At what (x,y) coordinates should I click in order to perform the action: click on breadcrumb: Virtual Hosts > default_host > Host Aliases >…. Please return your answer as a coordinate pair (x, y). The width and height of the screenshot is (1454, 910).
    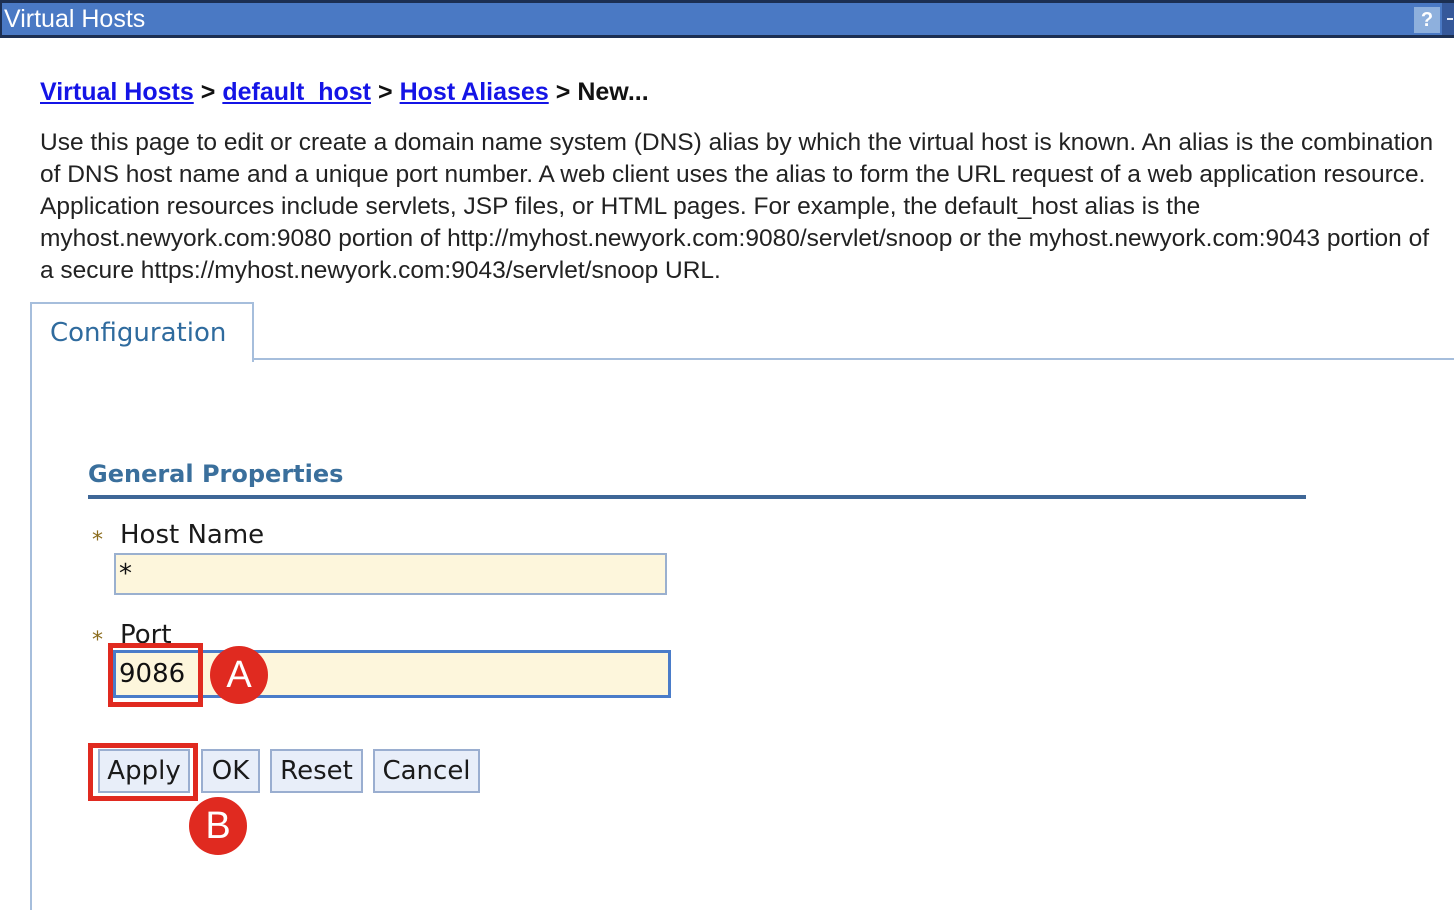
    Looking at the image, I should click on (344, 92).